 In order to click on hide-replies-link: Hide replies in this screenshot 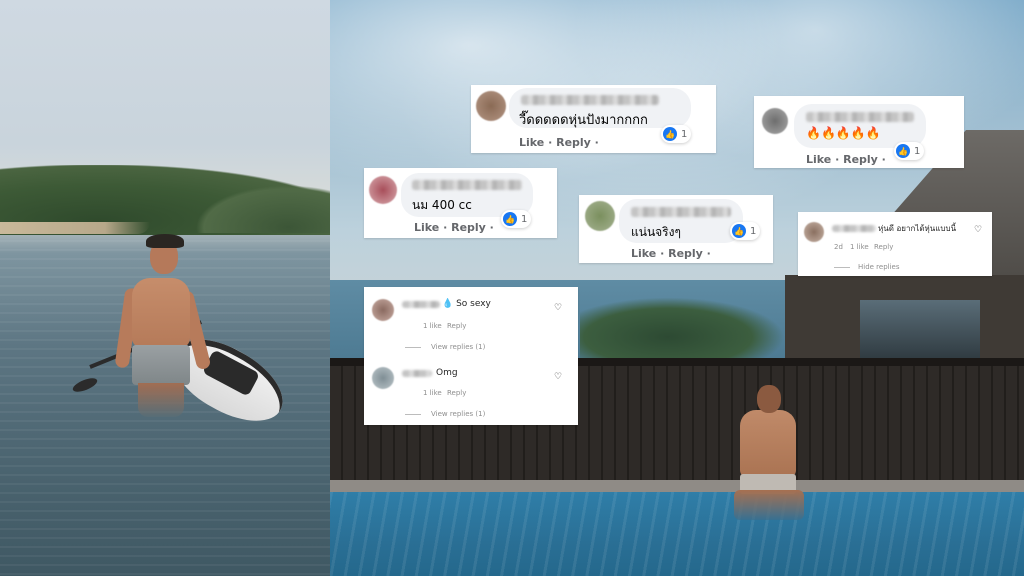, I will do `click(879, 267)`.